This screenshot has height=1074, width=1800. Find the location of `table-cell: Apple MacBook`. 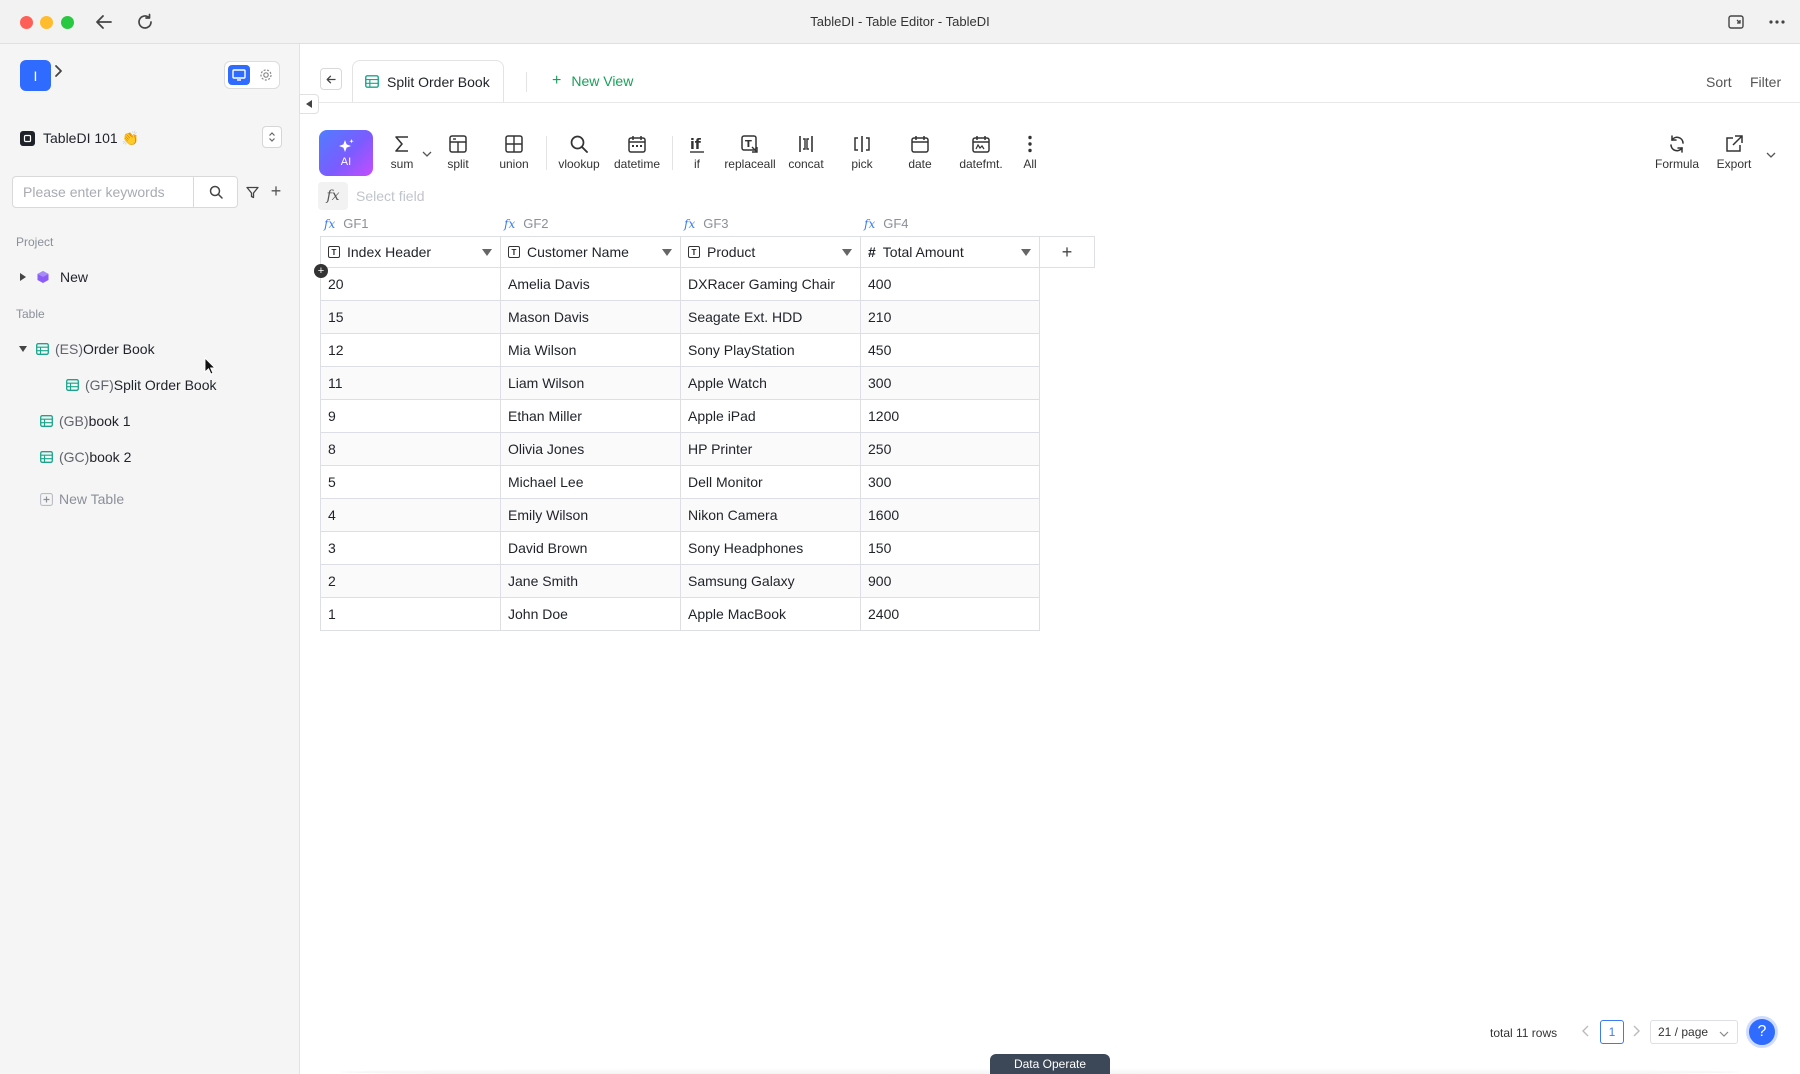

table-cell: Apple MacBook is located at coordinates (770, 614).